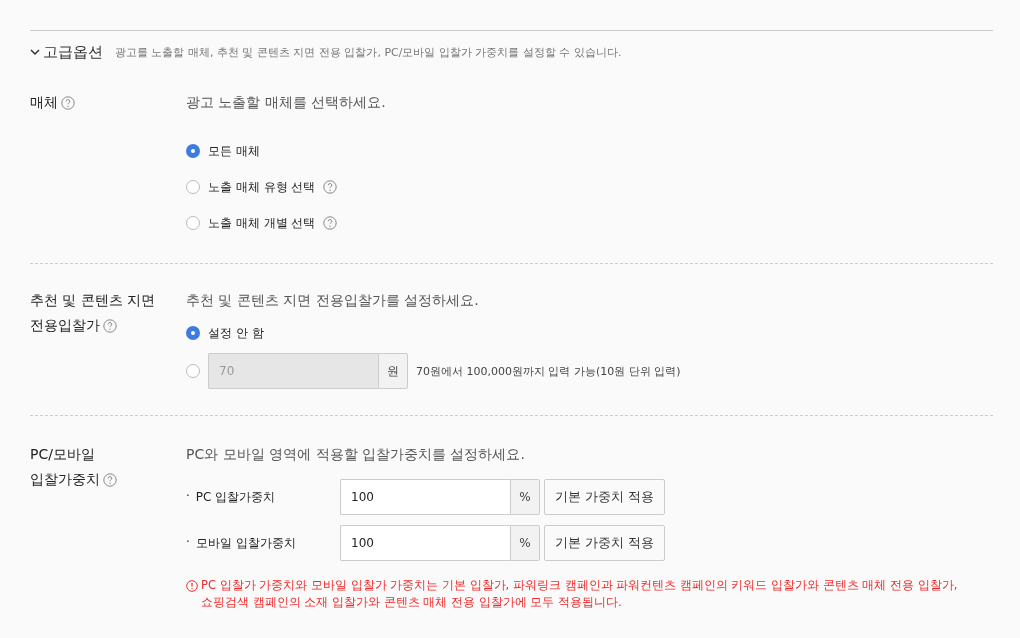 The height and width of the screenshot is (638, 1020). Describe the element at coordinates (236, 333) in the screenshot. I see `radio-label: 설정 안 함` at that location.